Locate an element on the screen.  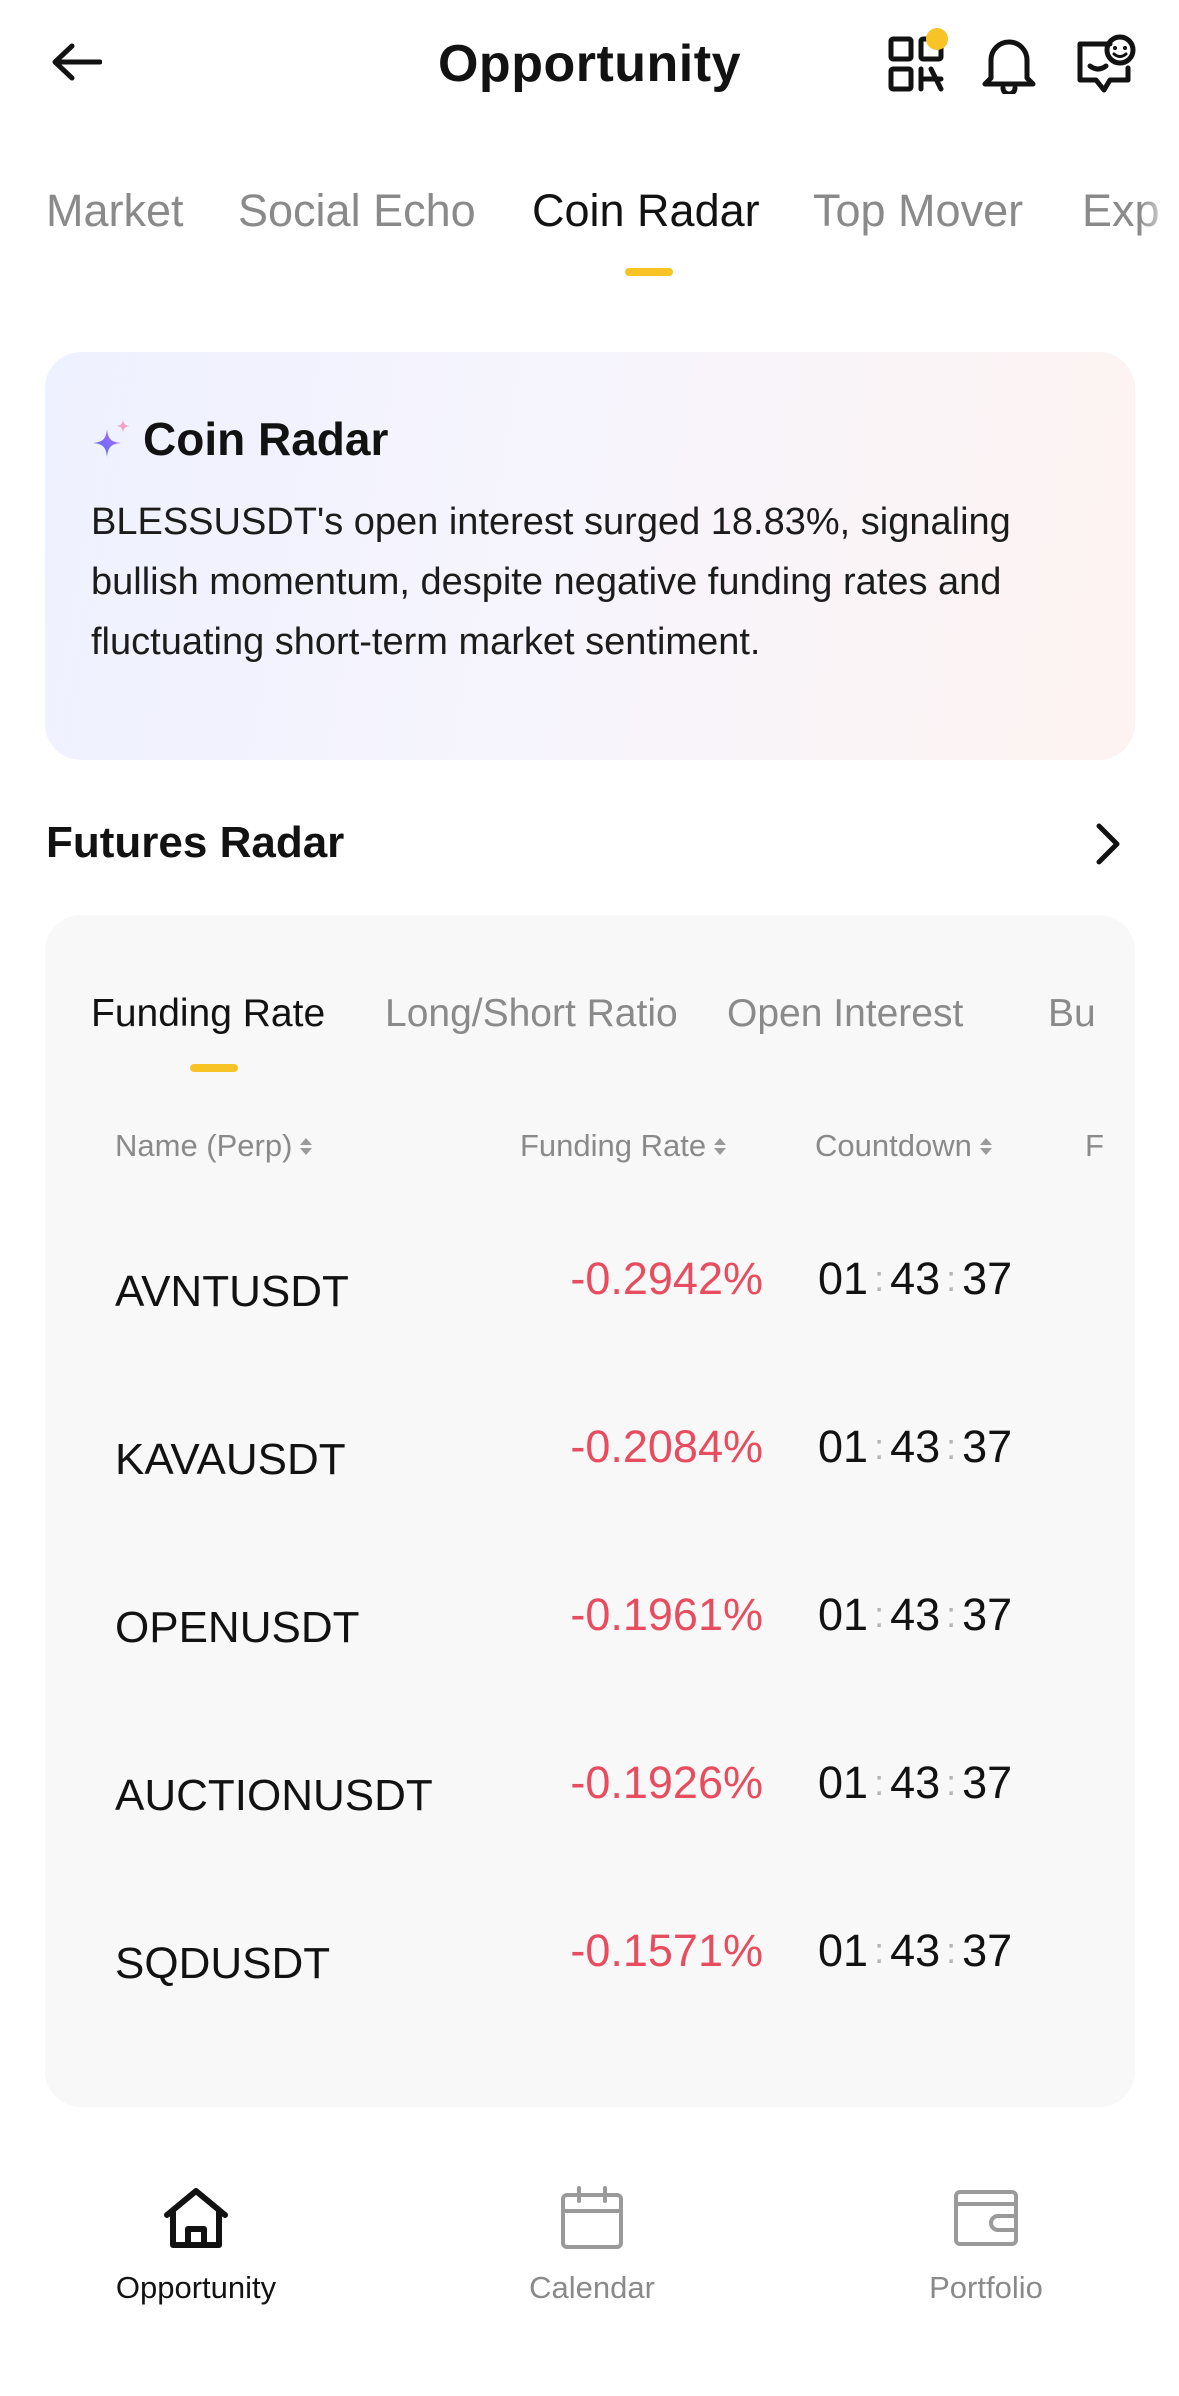
row-name: AVNTUSDT is located at coordinates (232, 1291).